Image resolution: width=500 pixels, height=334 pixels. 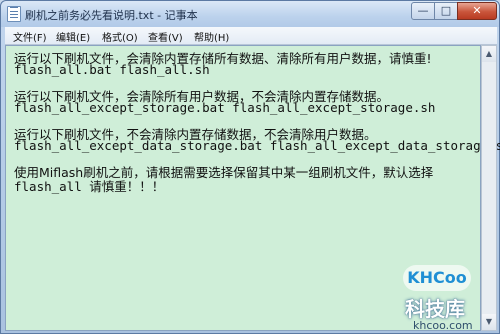 What do you see at coordinates (251, 36) in the screenshot?
I see `menu-bar: 文件(F) 编辑(E) 格式(O) 查看(V) 帮助(H)` at bounding box center [251, 36].